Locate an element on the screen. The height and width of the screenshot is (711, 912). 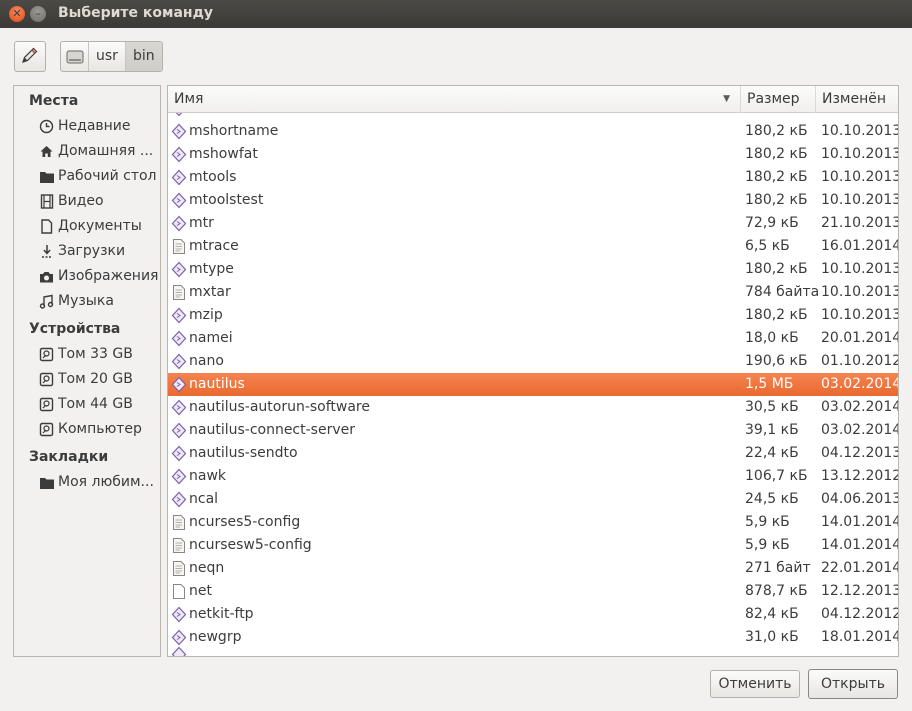
table-row: nawk 106,7 кБ 13.12.2012 is located at coordinates (533, 476).